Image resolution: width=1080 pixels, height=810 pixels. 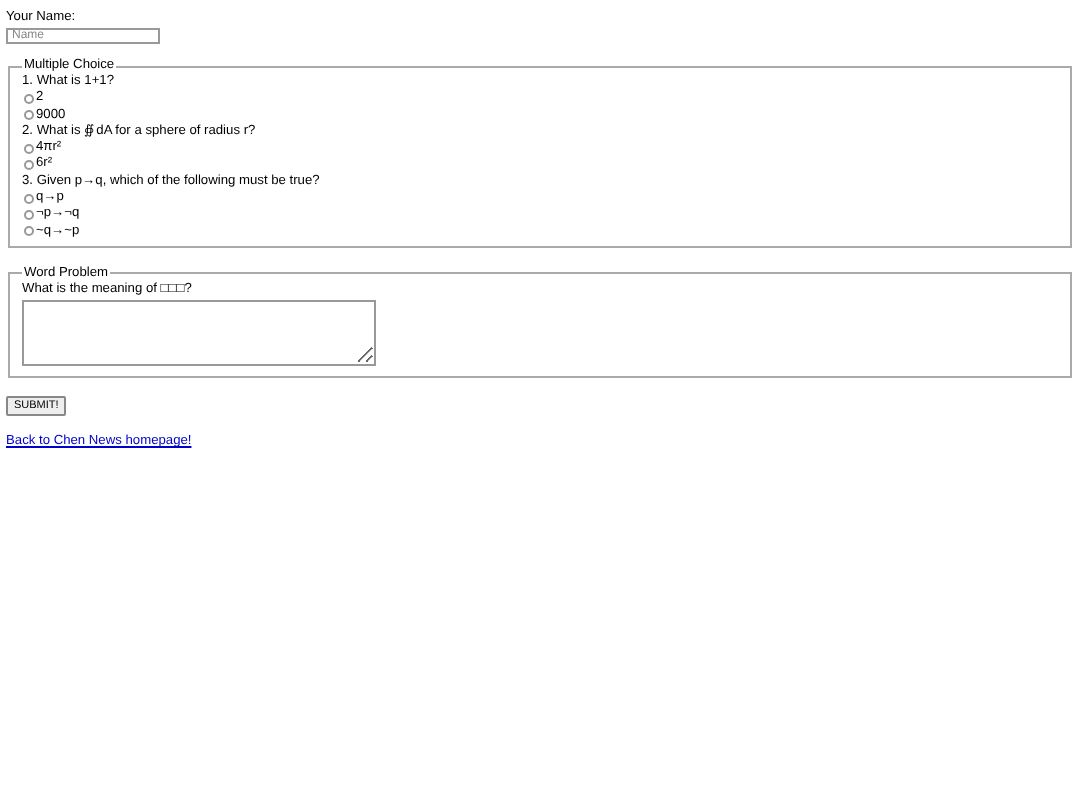 I want to click on answer-text-area, so click(x=199, y=333).